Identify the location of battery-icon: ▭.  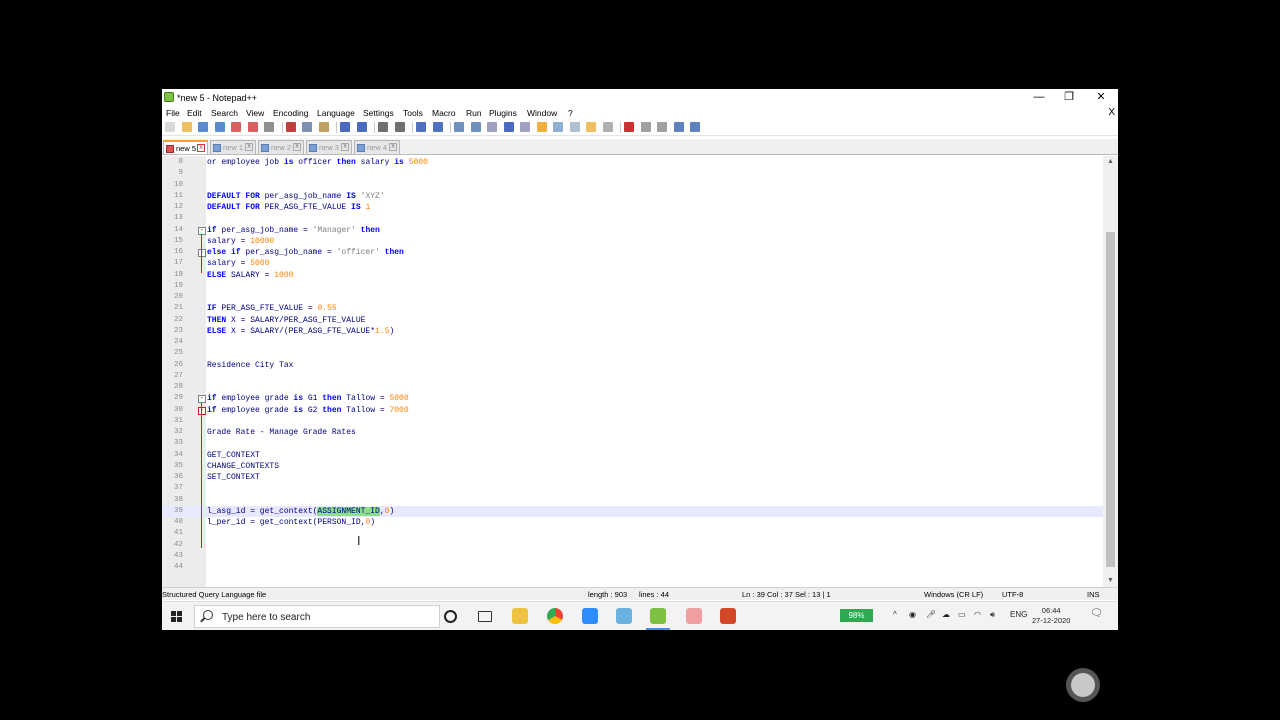
(962, 614).